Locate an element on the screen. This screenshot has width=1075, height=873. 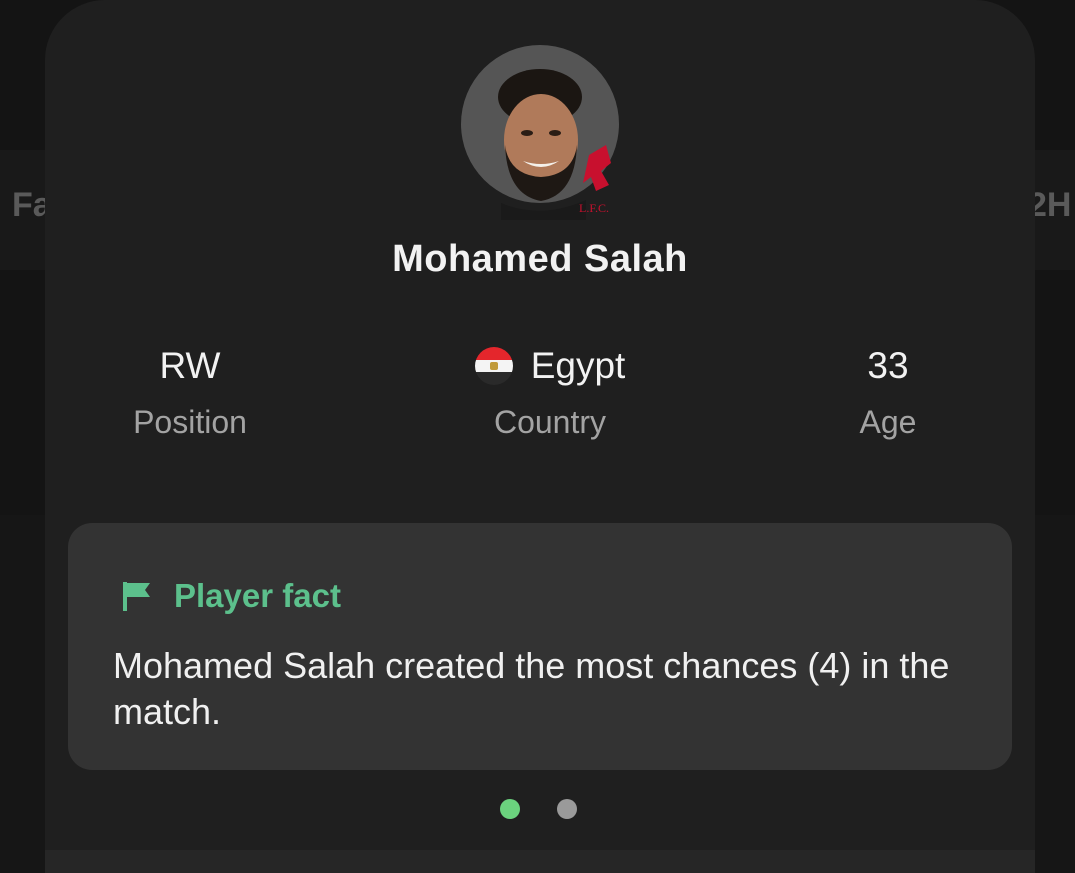
stat-country-value: Egypt is located at coordinates (550, 366).